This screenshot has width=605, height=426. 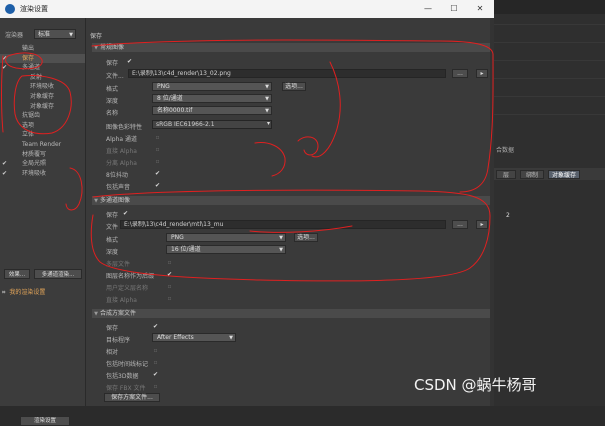 I want to click on tag-data-label: 合数据, so click(x=505, y=150).